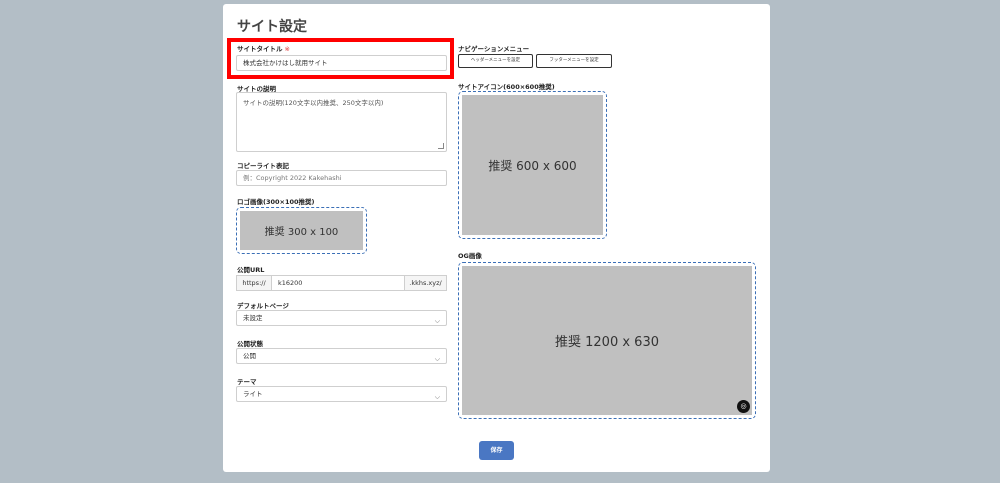 Image resolution: width=1000 pixels, height=483 pixels. Describe the element at coordinates (496, 450) in the screenshot. I see `save-button: 保存` at that location.